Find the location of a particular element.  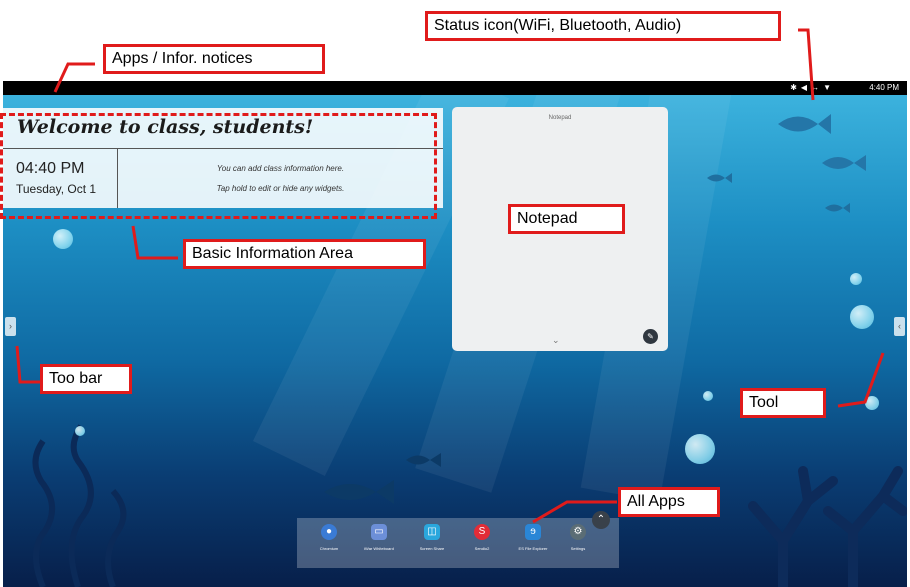

cast-icon: ◫ is located at coordinates (432, 532).